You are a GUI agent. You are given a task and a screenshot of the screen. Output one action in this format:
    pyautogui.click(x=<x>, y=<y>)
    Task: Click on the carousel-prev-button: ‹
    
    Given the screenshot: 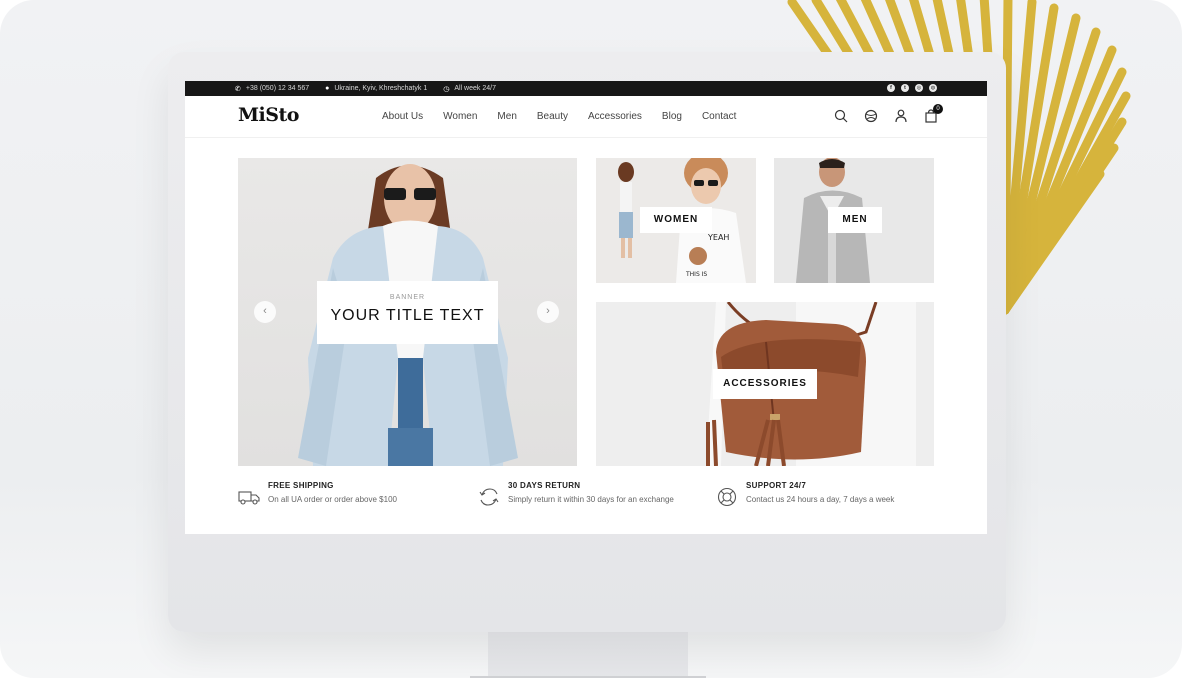 What is the action you would take?
    pyautogui.click(x=265, y=312)
    